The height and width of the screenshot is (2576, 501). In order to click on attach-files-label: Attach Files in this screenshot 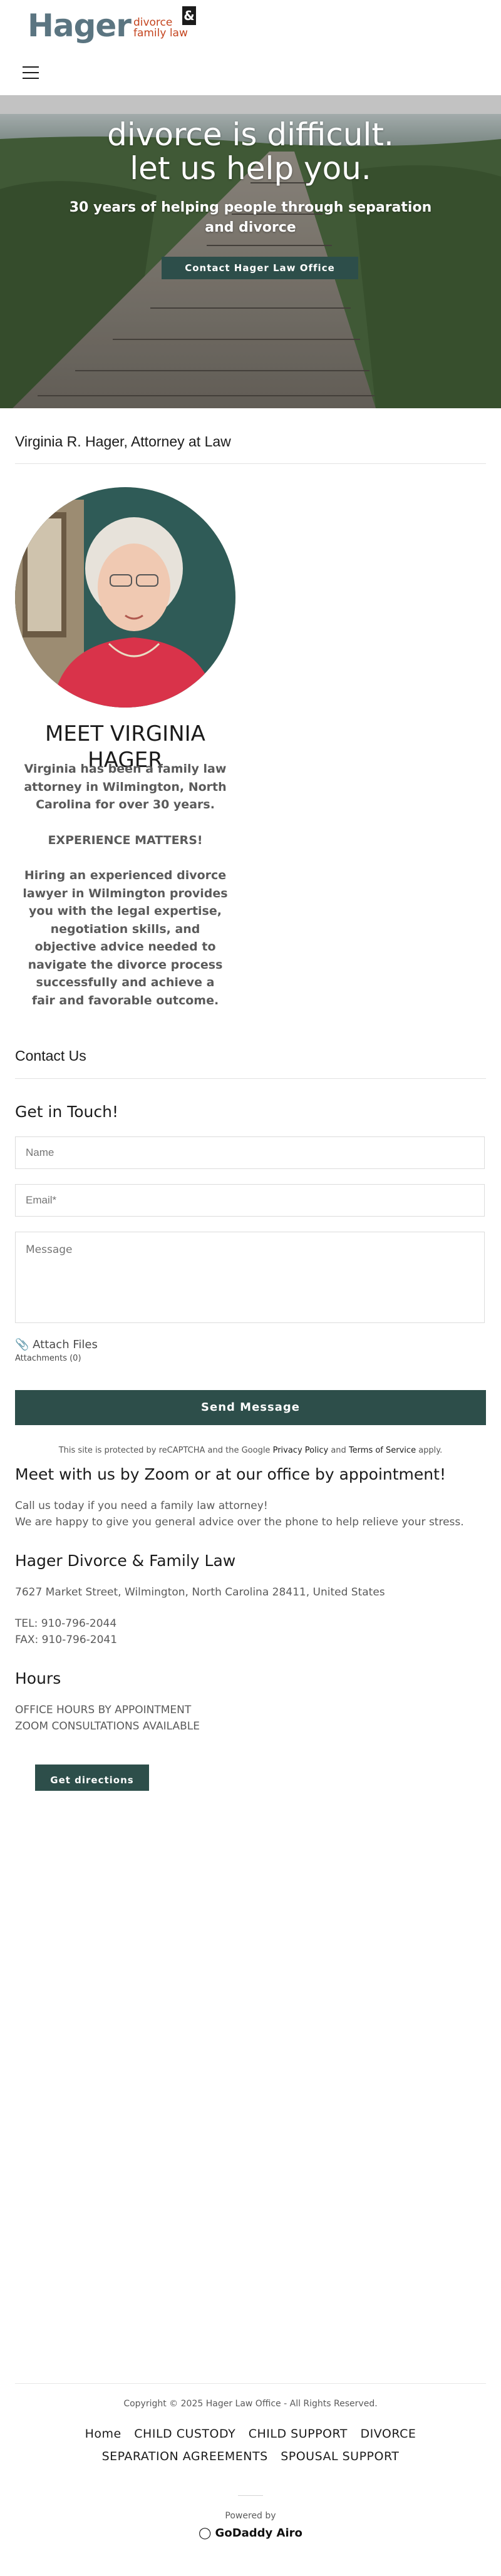, I will do `click(65, 1345)`.